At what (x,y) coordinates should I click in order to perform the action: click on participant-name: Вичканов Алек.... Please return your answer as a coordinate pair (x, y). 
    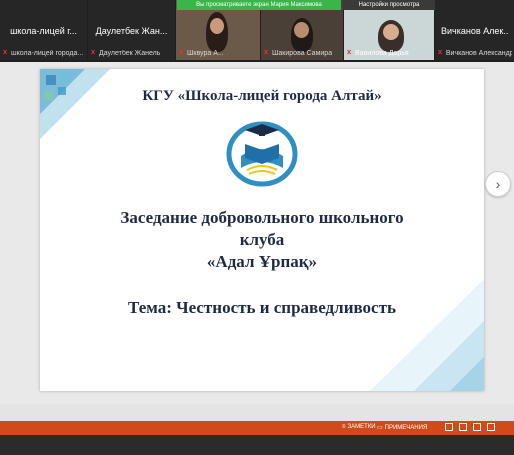
    Looking at the image, I should click on (474, 31).